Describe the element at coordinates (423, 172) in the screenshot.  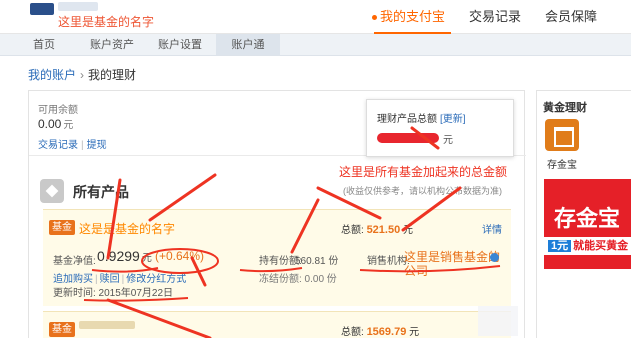
I see `total-annotation: 这里是所有基金加起来的总金额` at that location.